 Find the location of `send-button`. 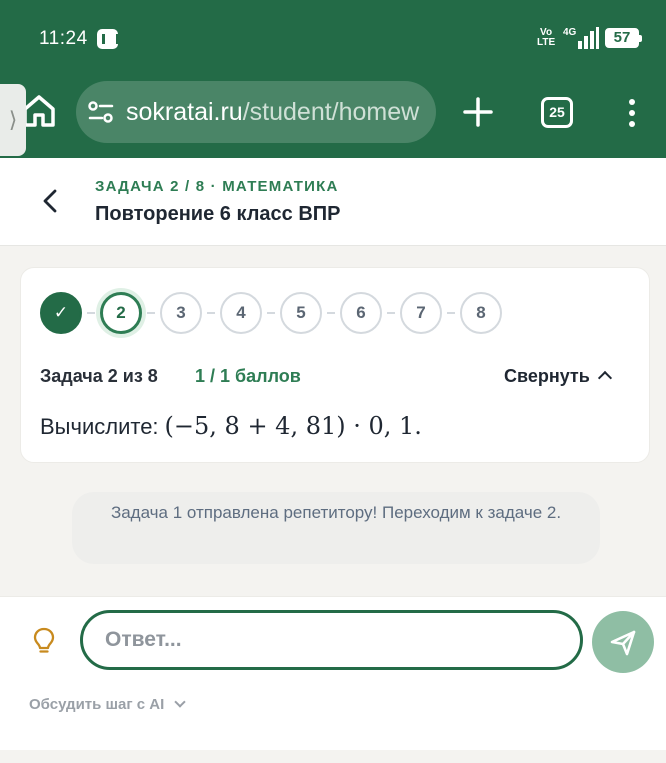

send-button is located at coordinates (623, 642).